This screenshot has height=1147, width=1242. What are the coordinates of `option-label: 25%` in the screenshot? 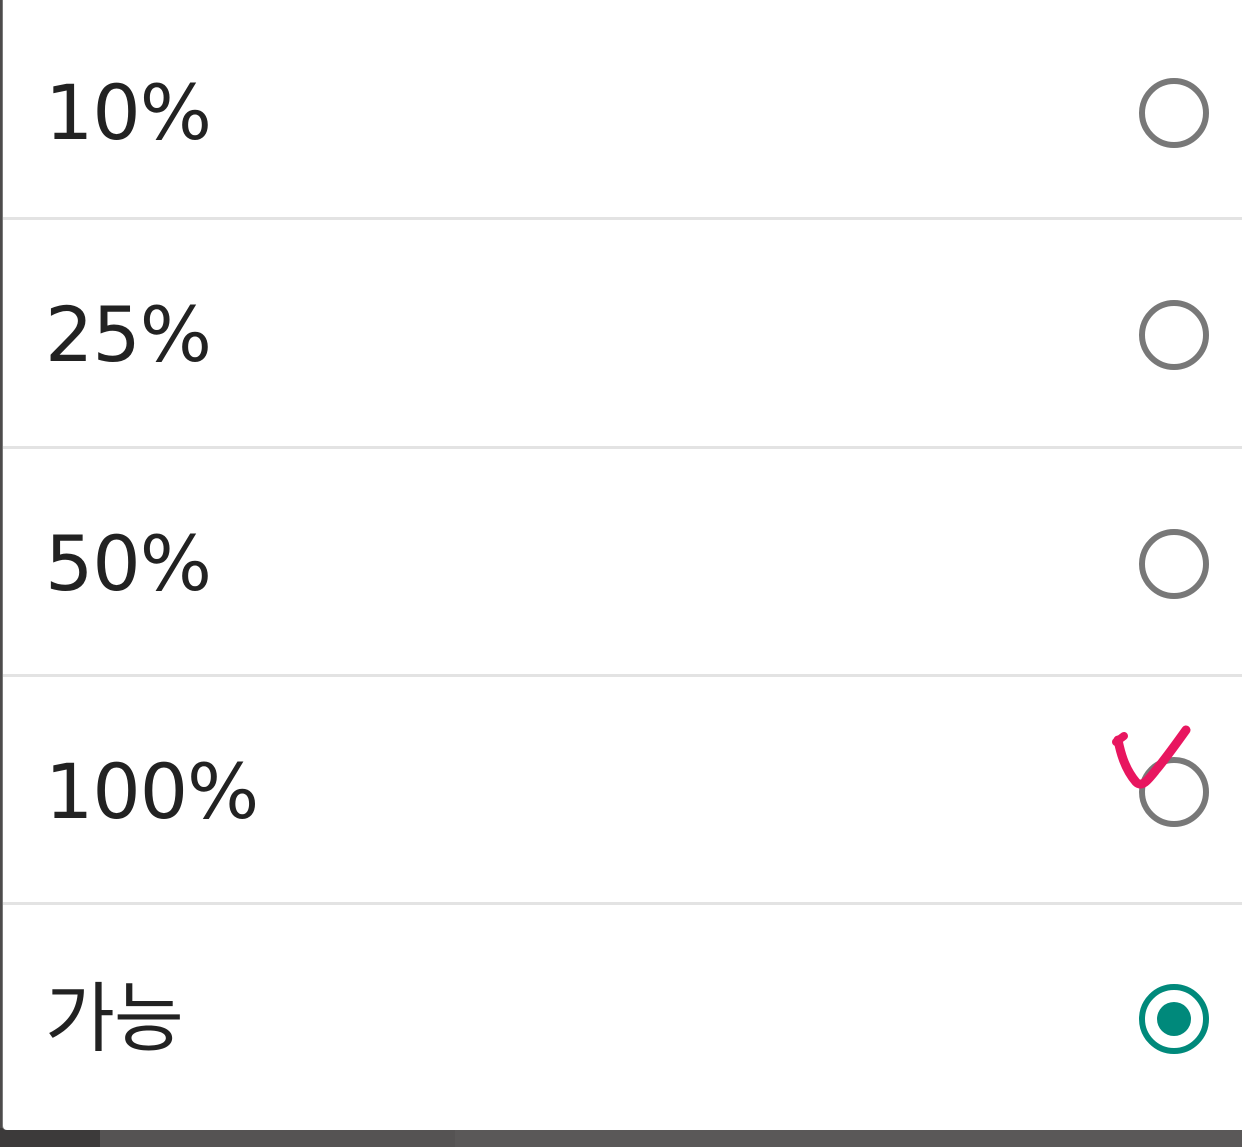 It's located at (128, 334).